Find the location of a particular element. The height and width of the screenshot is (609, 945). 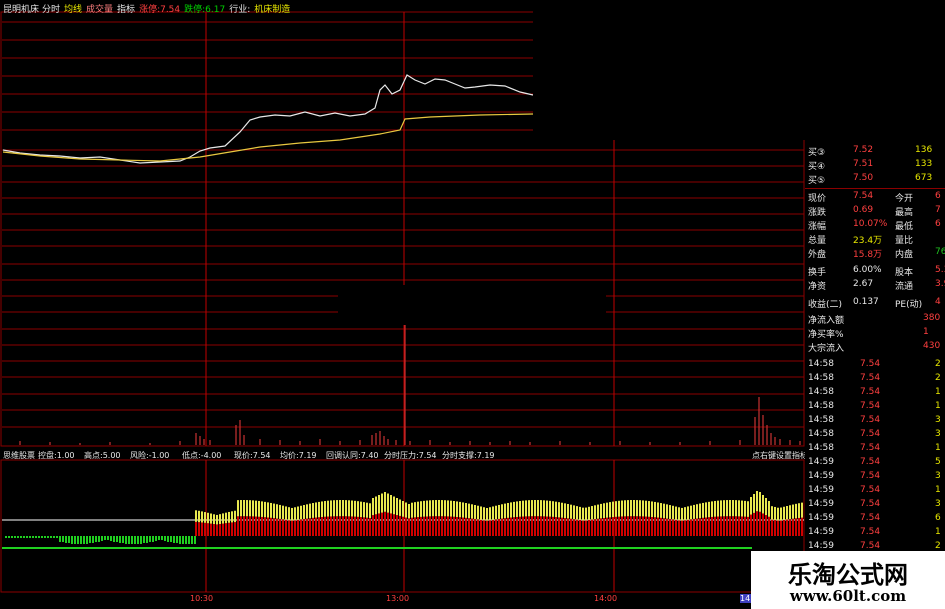

tick-row: 14:58 7.54 3 is located at coordinates (875, 435).